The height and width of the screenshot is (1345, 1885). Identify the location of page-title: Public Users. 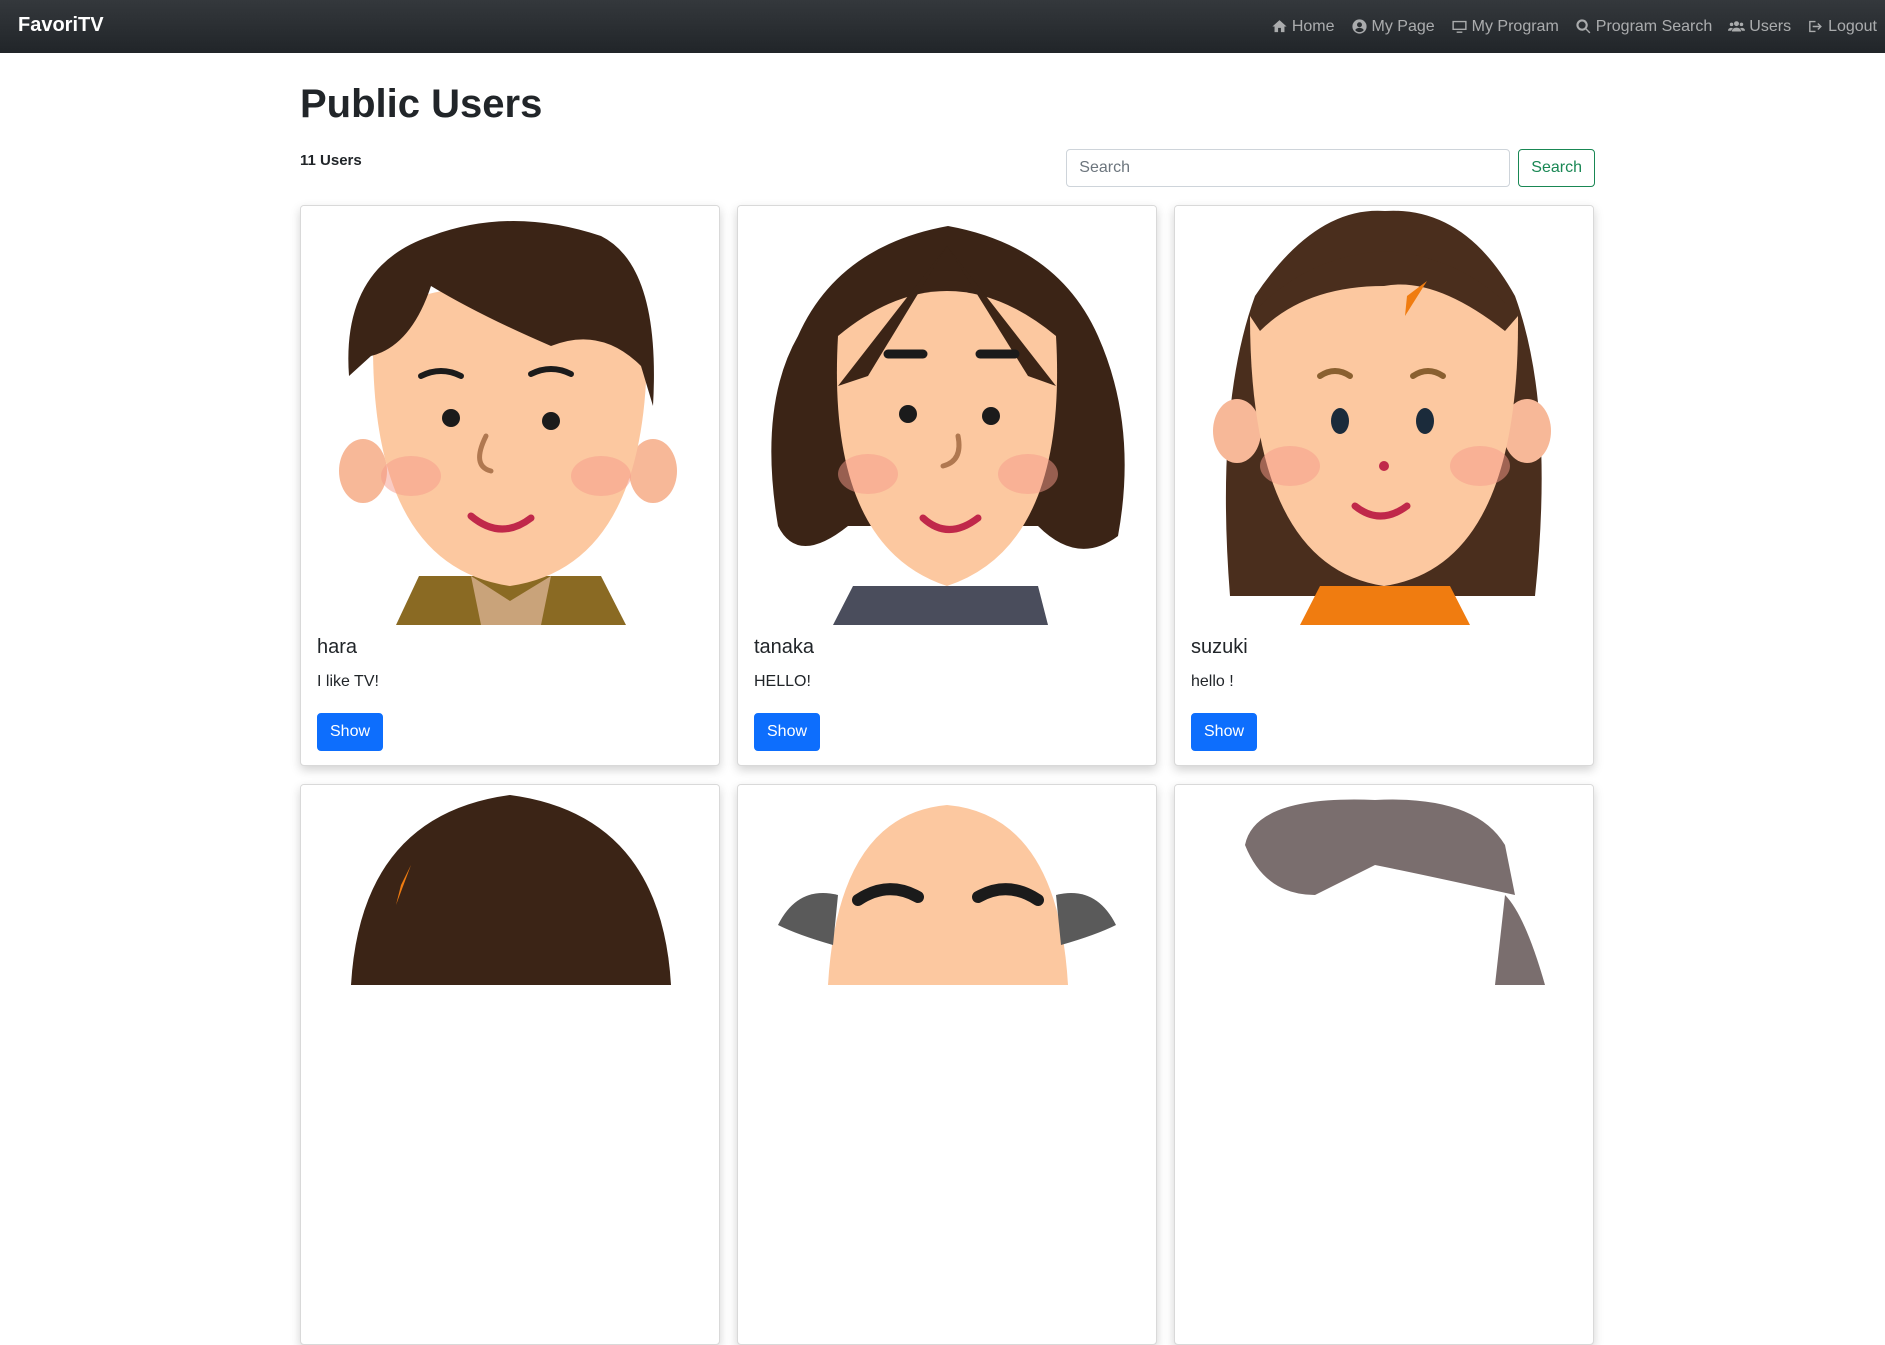
(421, 104).